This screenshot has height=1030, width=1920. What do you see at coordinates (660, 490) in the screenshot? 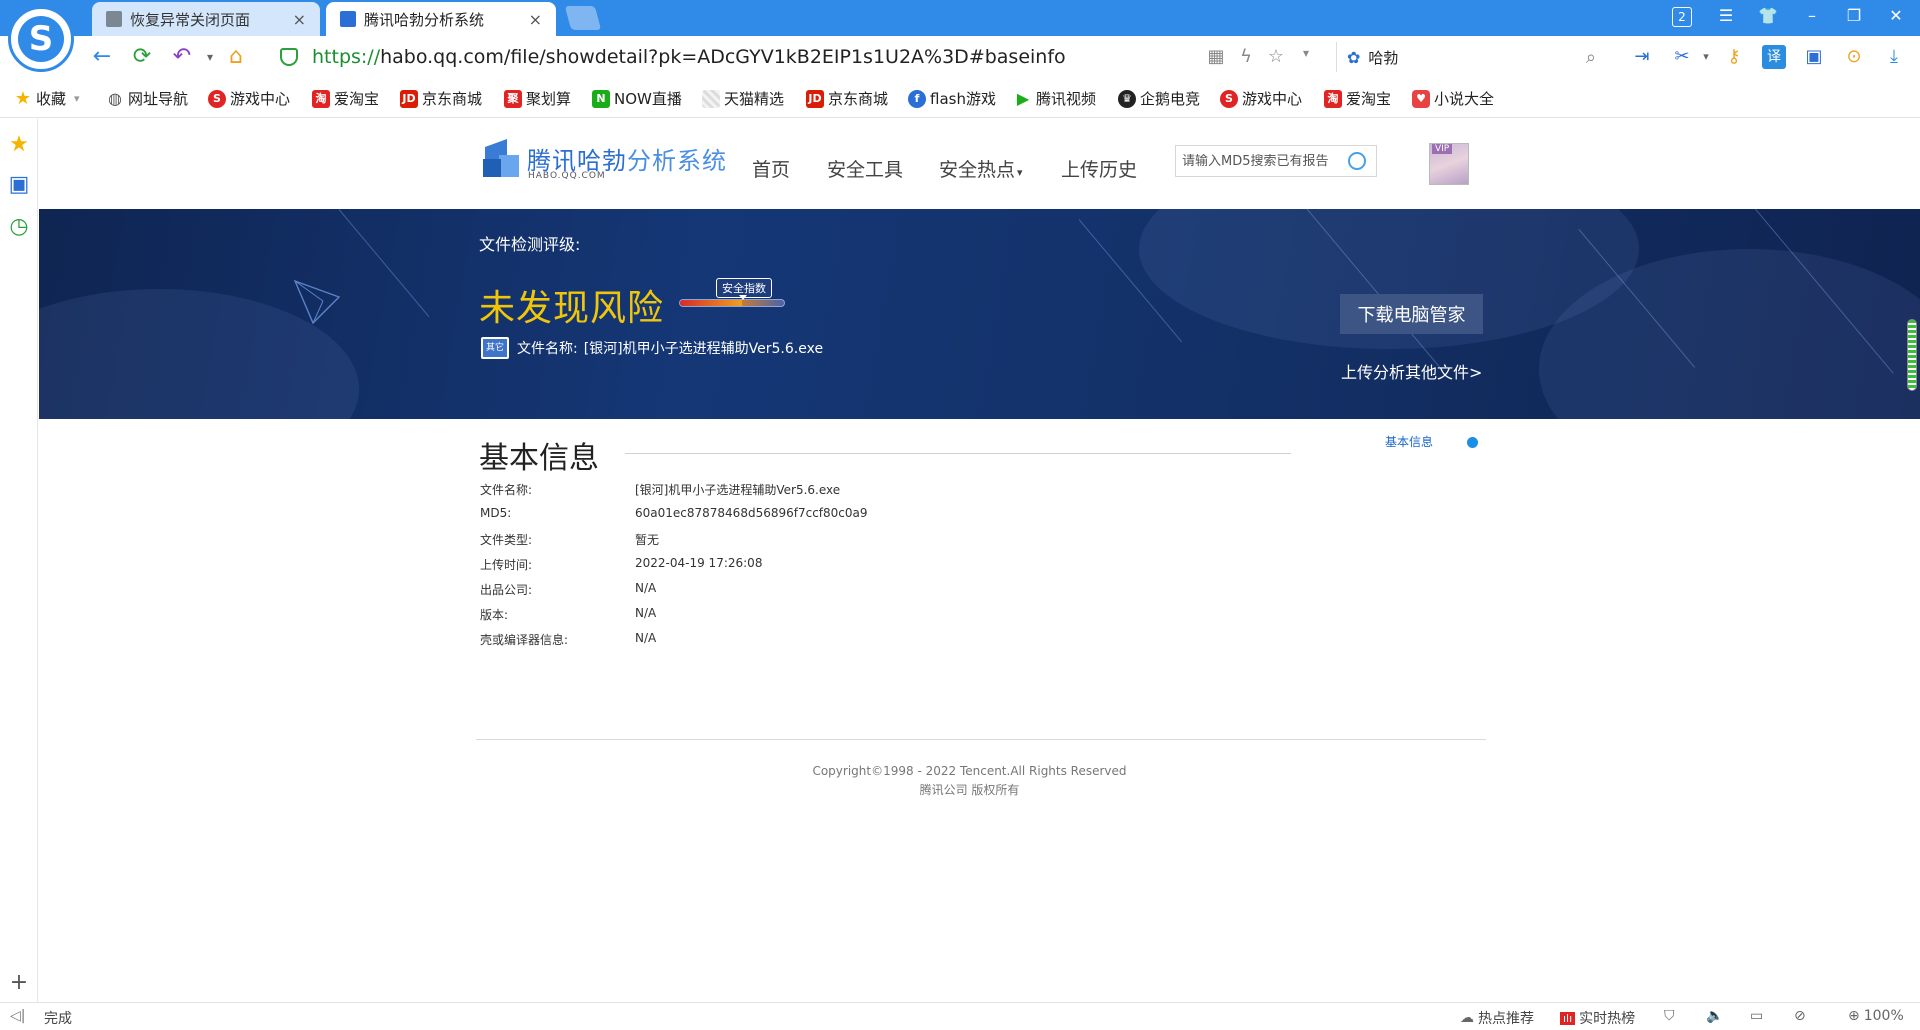
I see `info-row-filename: 文件名称: [银河]机甲小子选进程辅助Ver5.6.exe` at bounding box center [660, 490].